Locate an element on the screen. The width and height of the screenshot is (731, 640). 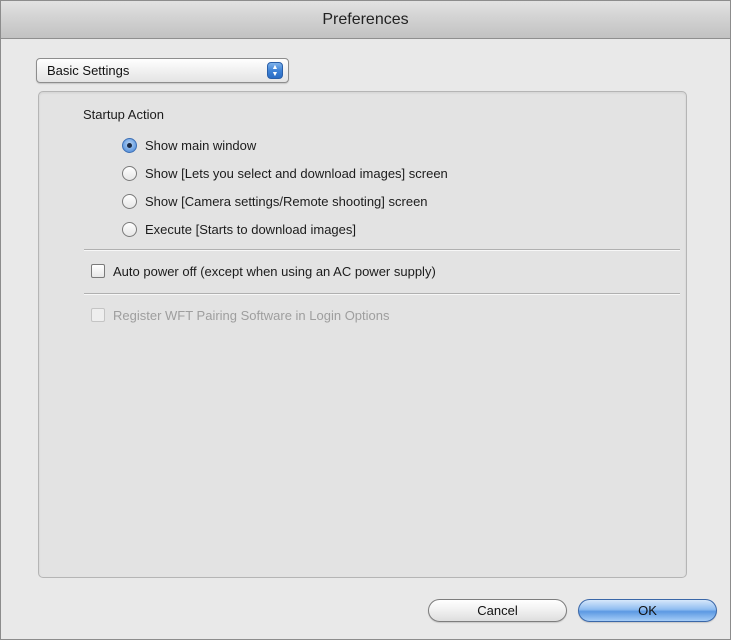
auto-power-off-checkbox is located at coordinates (98, 271).